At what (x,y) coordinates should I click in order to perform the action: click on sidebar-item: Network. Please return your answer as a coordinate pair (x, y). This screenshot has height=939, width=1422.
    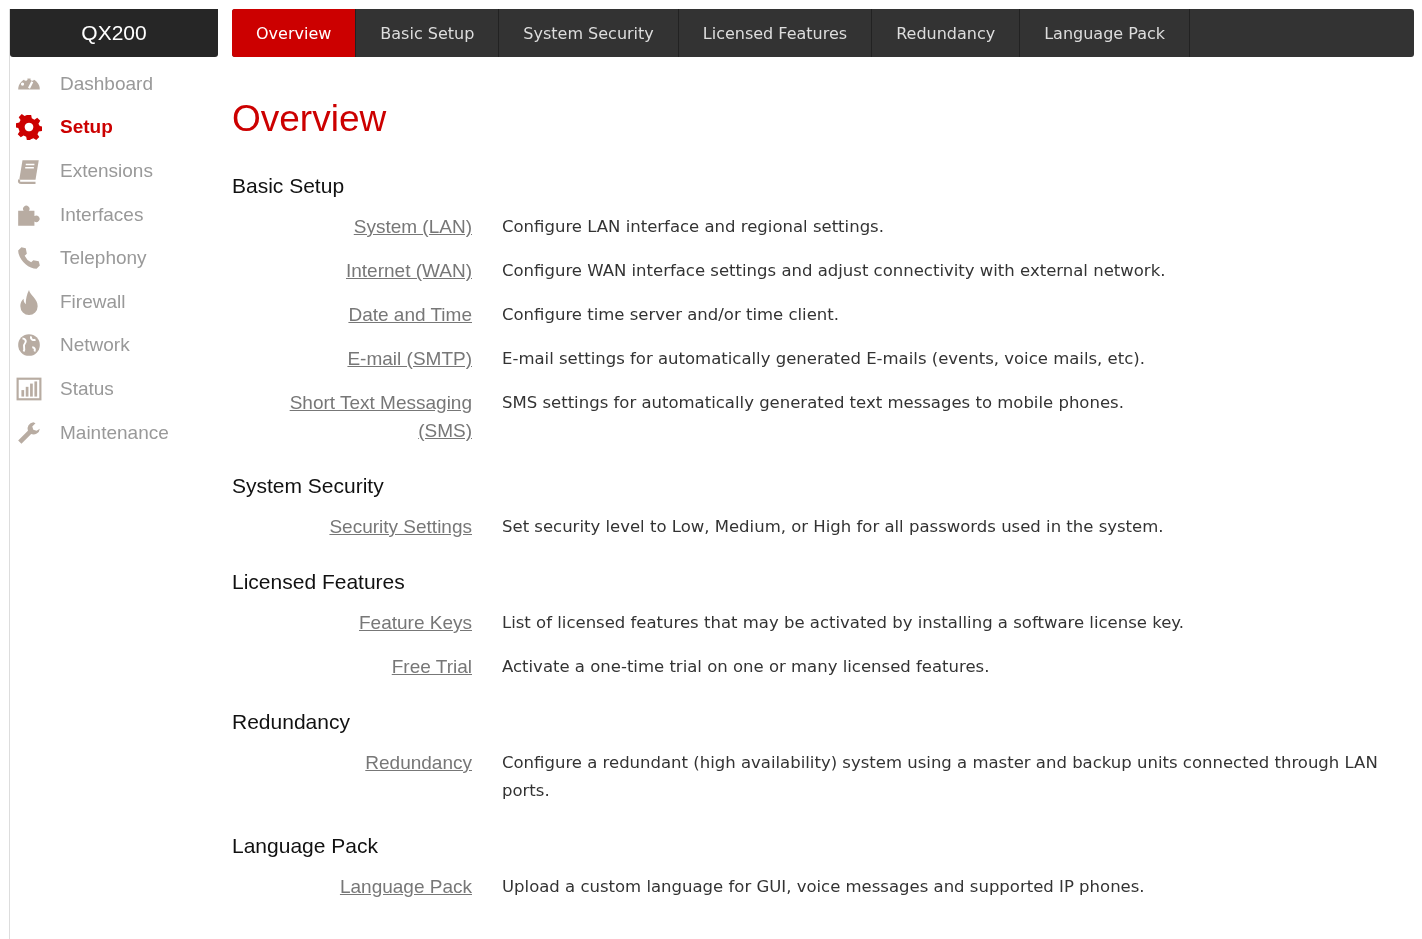
    Looking at the image, I should click on (114, 345).